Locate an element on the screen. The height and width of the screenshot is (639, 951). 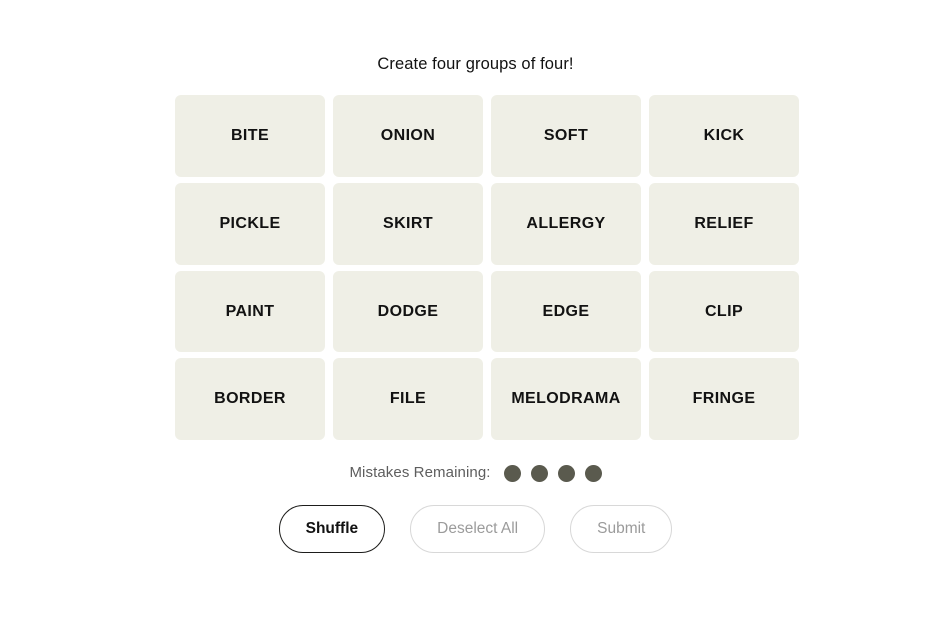
word-tile: SOFT is located at coordinates (566, 136).